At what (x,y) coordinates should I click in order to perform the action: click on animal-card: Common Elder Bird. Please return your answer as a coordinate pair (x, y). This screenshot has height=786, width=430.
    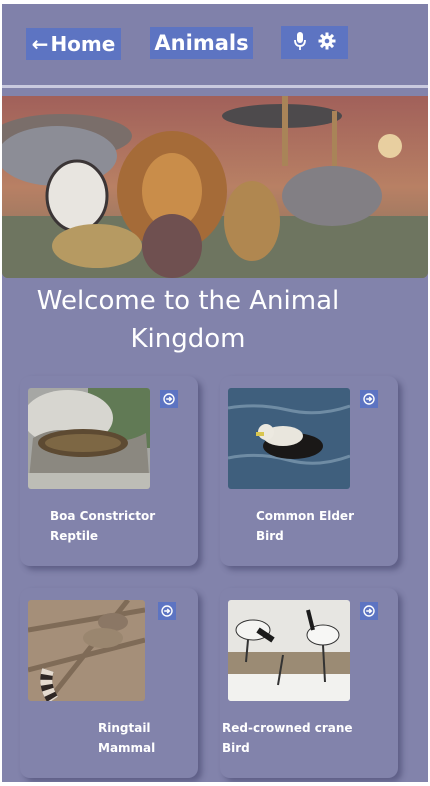
    Looking at the image, I should click on (309, 471).